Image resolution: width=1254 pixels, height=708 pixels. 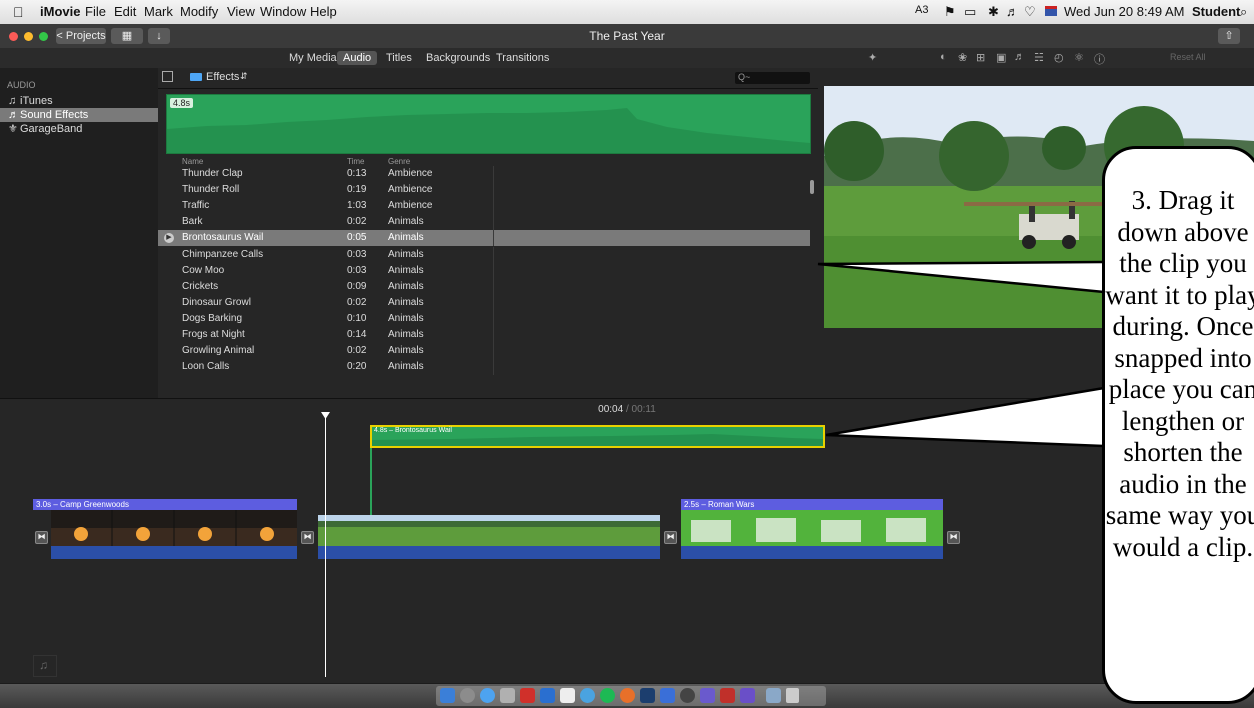 I want to click on callout-line: down above, so click(x=1183, y=231).